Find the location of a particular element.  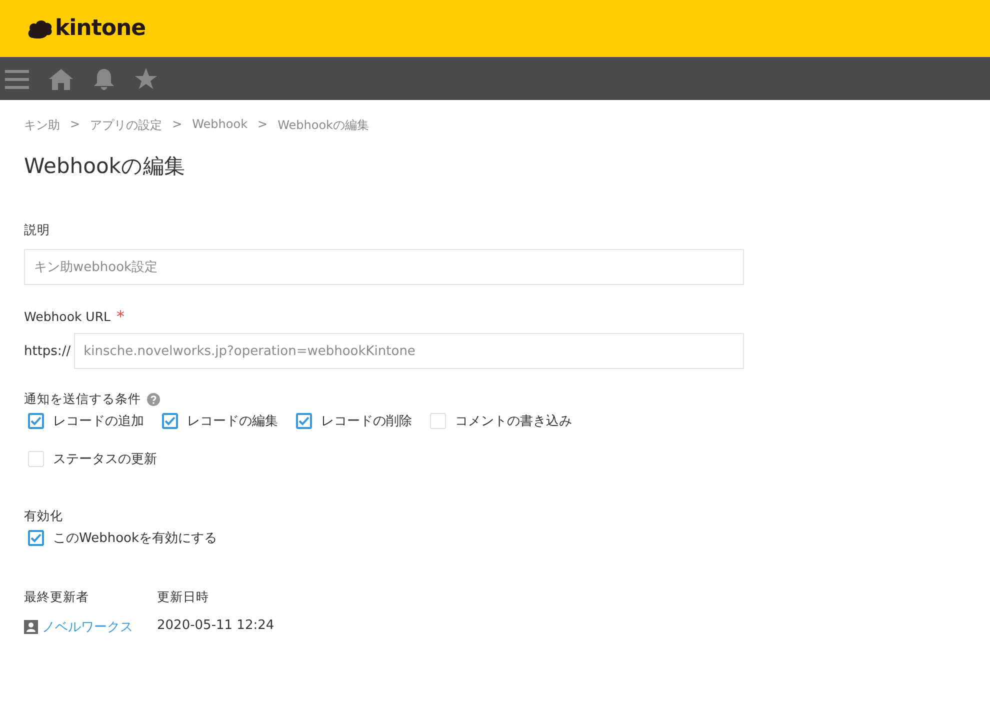

column-label: 最終更新者 is located at coordinates (57, 597).